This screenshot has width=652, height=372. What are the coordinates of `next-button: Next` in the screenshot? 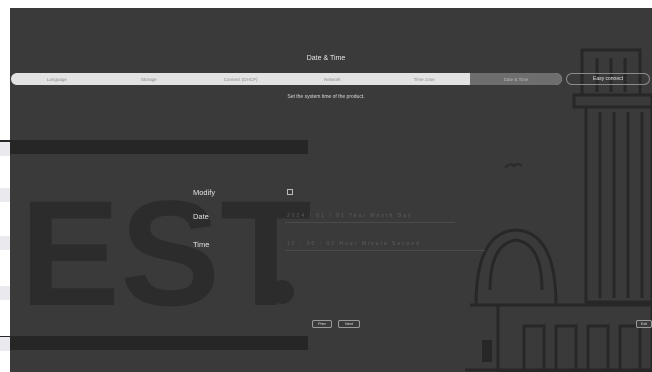 It's located at (349, 324).